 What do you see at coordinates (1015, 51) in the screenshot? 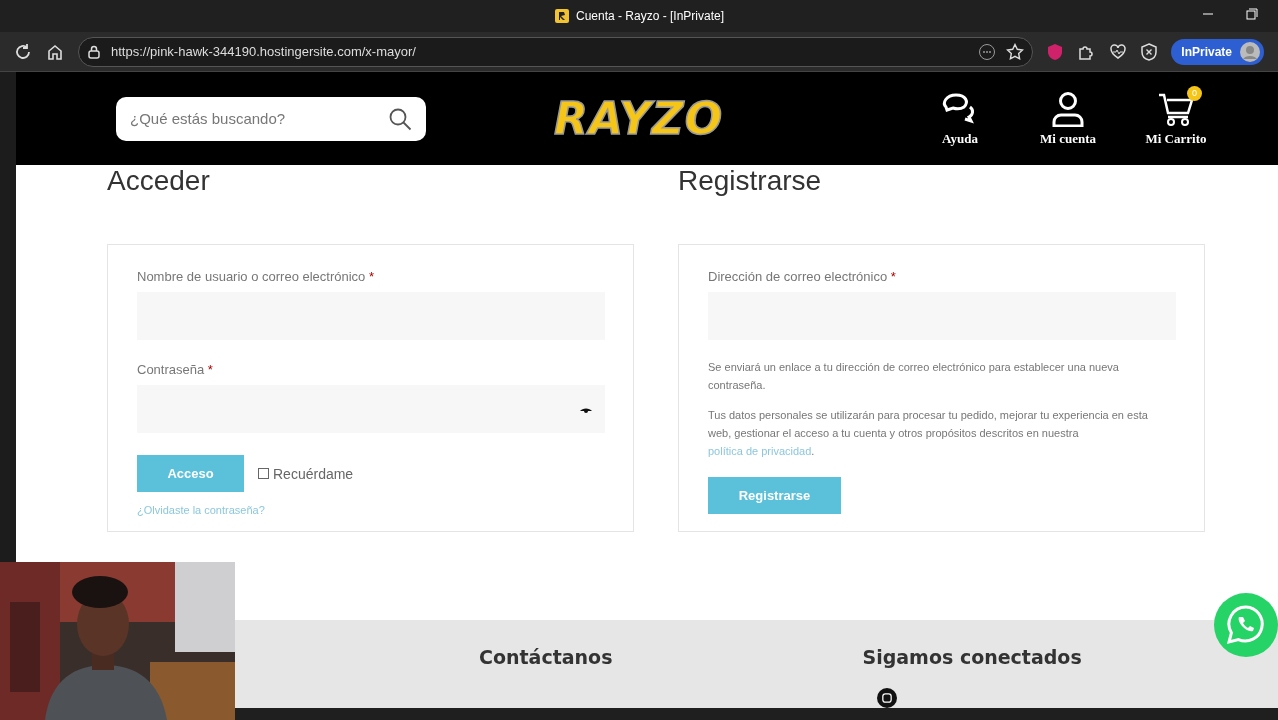
I see `star-icon` at bounding box center [1015, 51].